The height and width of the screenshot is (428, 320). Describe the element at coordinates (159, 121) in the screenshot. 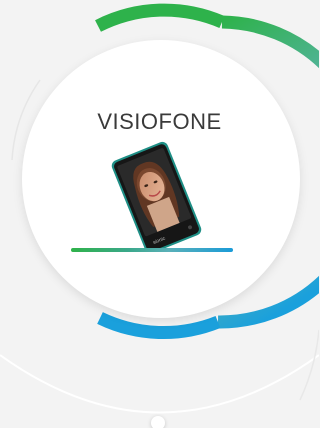

I see `card-title: VISIOFONE` at that location.